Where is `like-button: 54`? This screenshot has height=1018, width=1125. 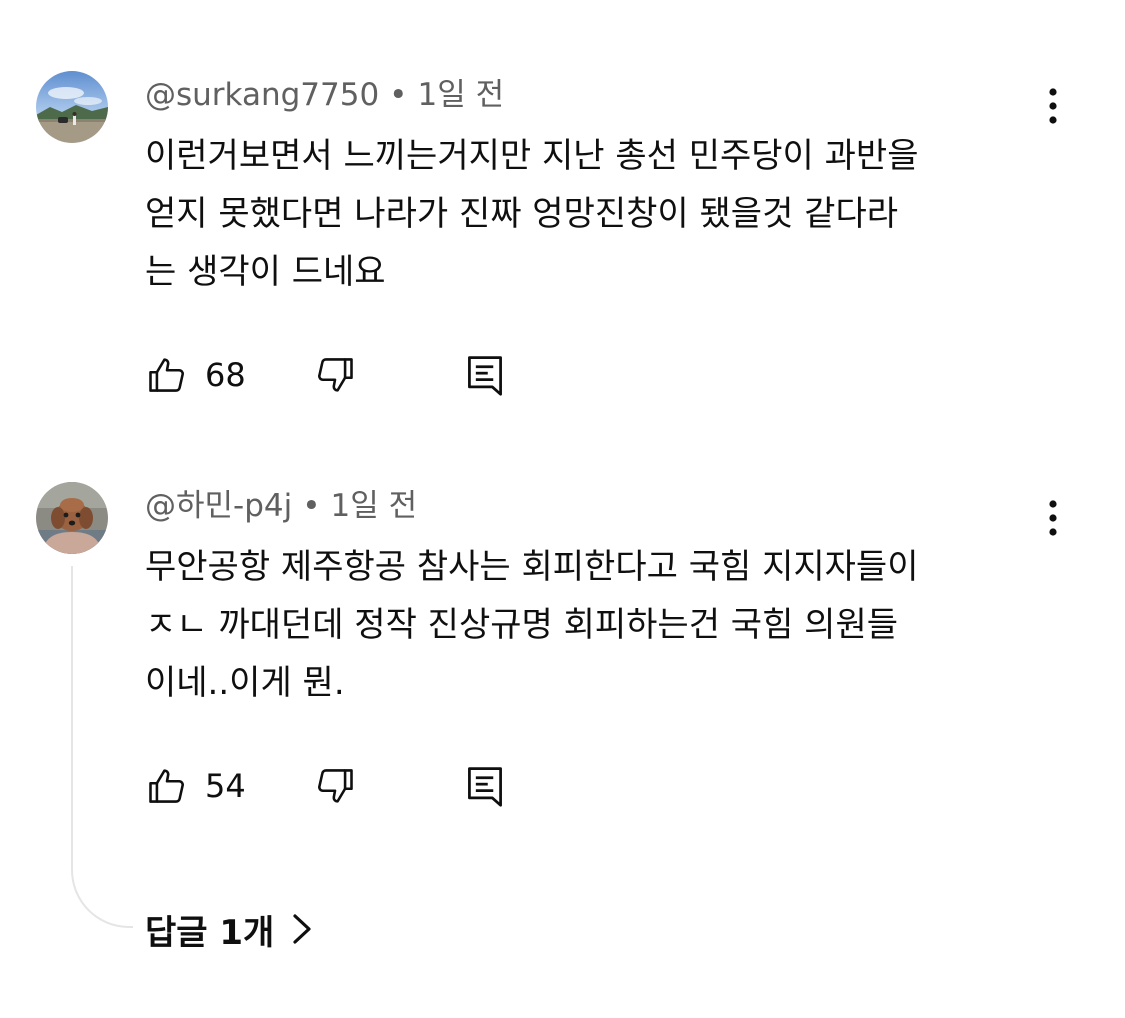 like-button: 54 is located at coordinates (195, 786).